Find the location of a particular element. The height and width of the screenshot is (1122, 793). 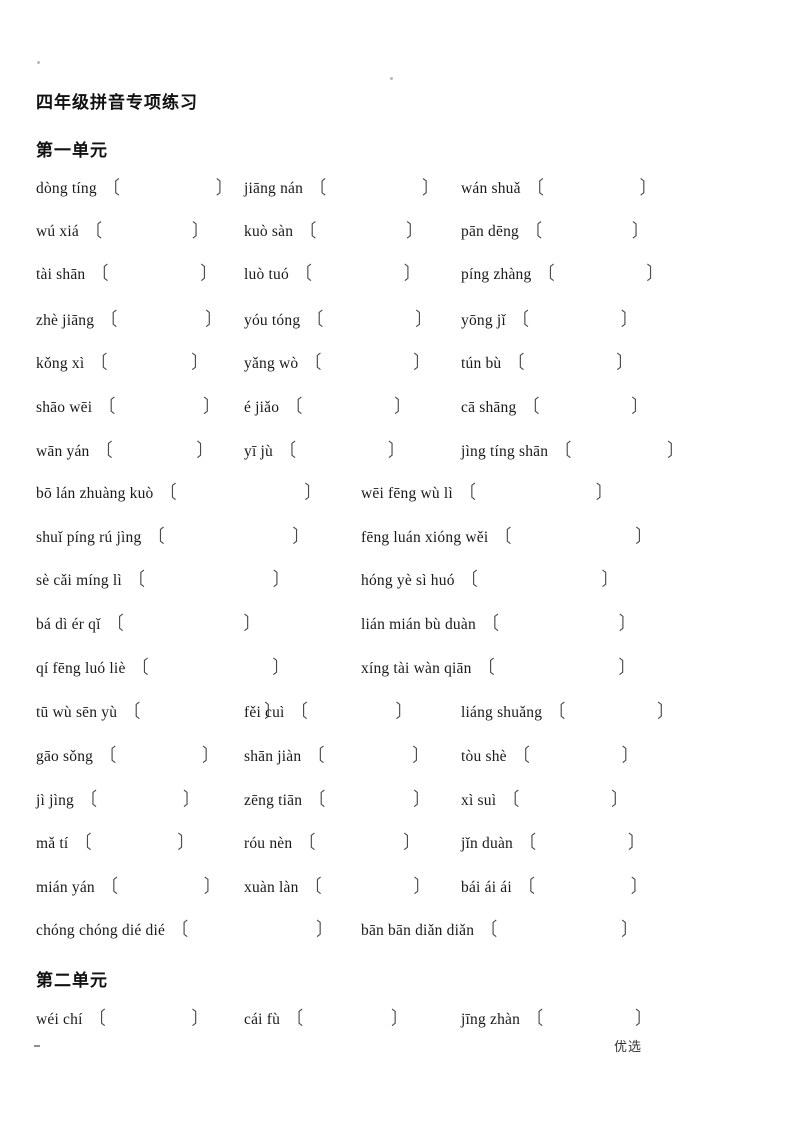

pinyin-text: tòu shè is located at coordinates (484, 756).